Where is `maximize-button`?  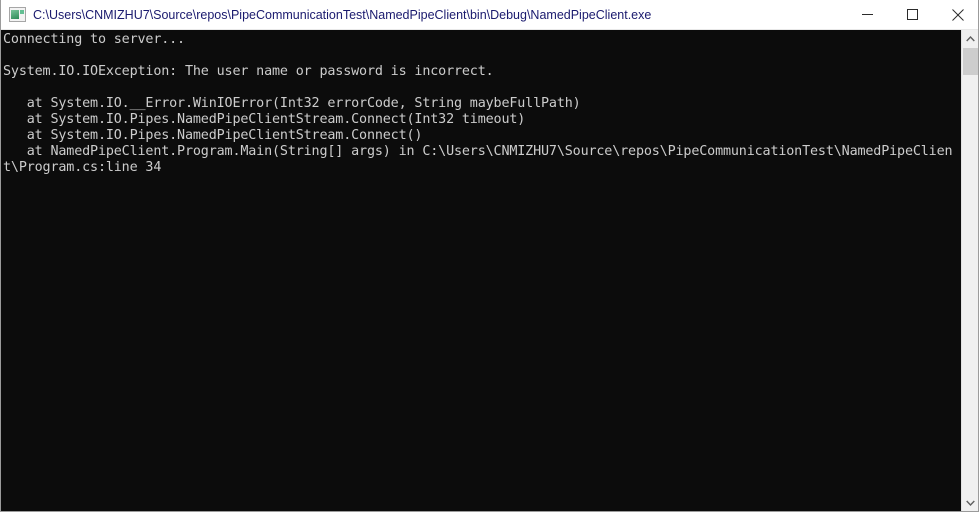 maximize-button is located at coordinates (912, 14).